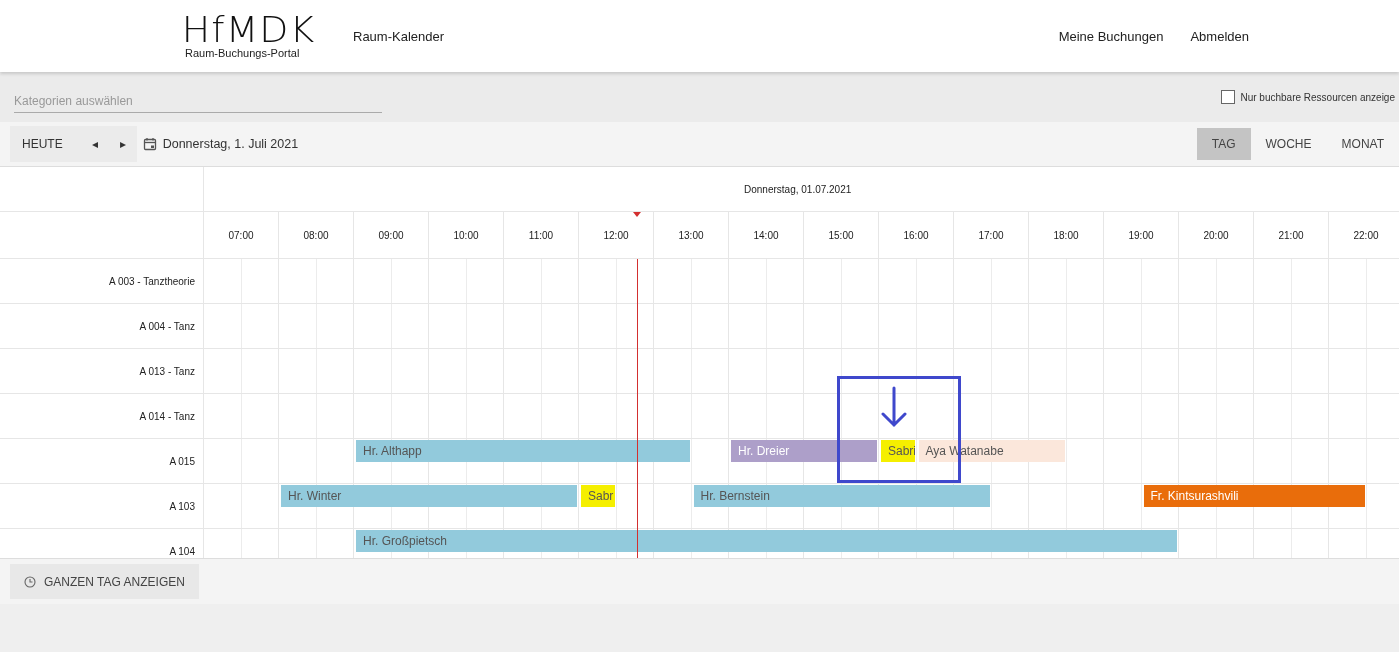  What do you see at coordinates (616, 235) in the screenshot?
I see `hour-label: 12:00` at bounding box center [616, 235].